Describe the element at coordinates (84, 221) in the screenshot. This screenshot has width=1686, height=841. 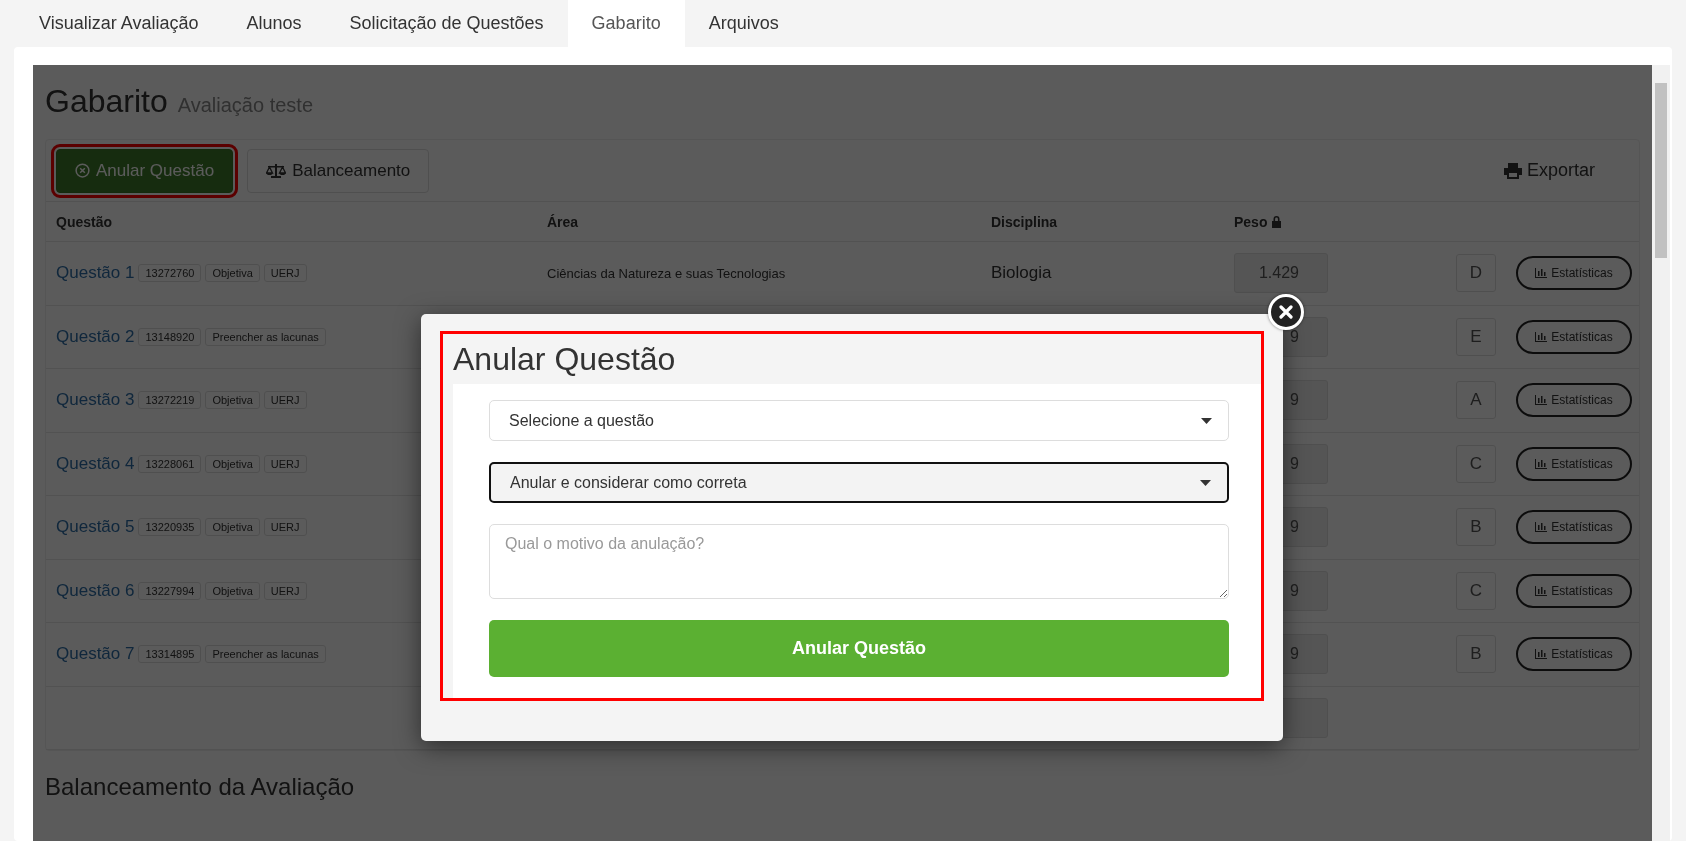
I see `column-header: Questão` at that location.